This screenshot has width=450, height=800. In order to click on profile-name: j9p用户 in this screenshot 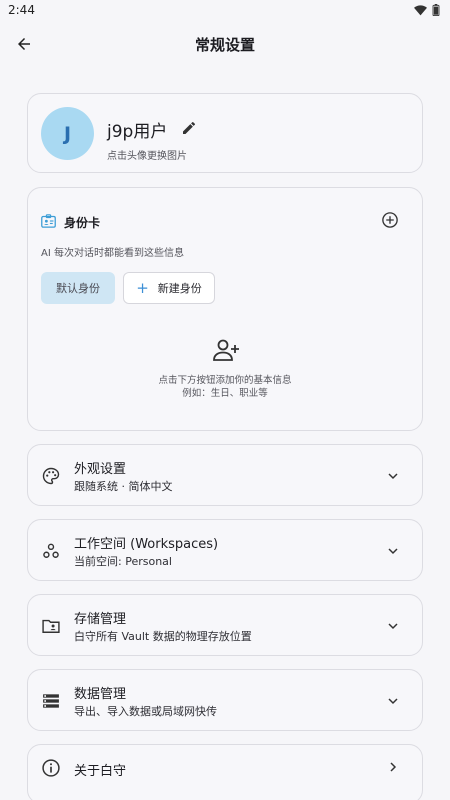, I will do `click(137, 132)`.